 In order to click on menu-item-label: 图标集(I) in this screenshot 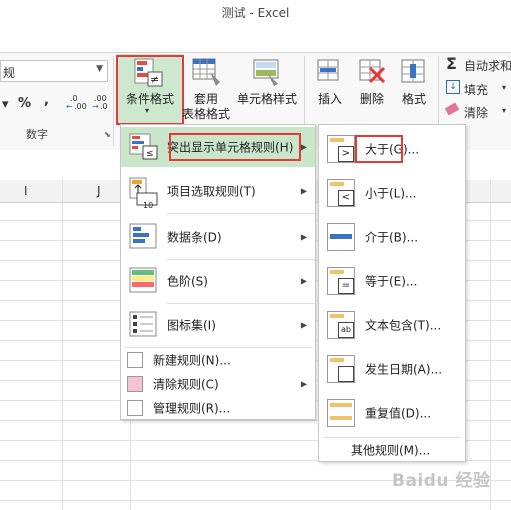, I will do `click(191, 325)`.